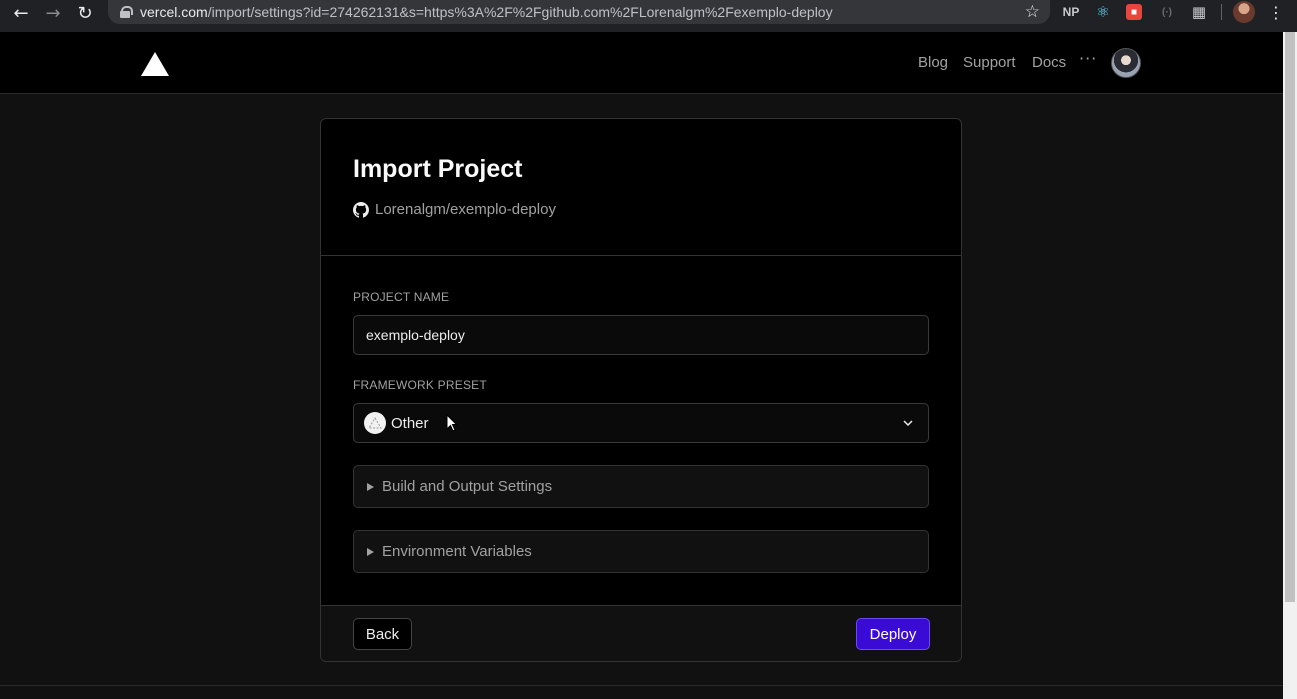 The height and width of the screenshot is (699, 1297). Describe the element at coordinates (1103, 12) in the screenshot. I see `react-devtools-icon: ⚛` at that location.